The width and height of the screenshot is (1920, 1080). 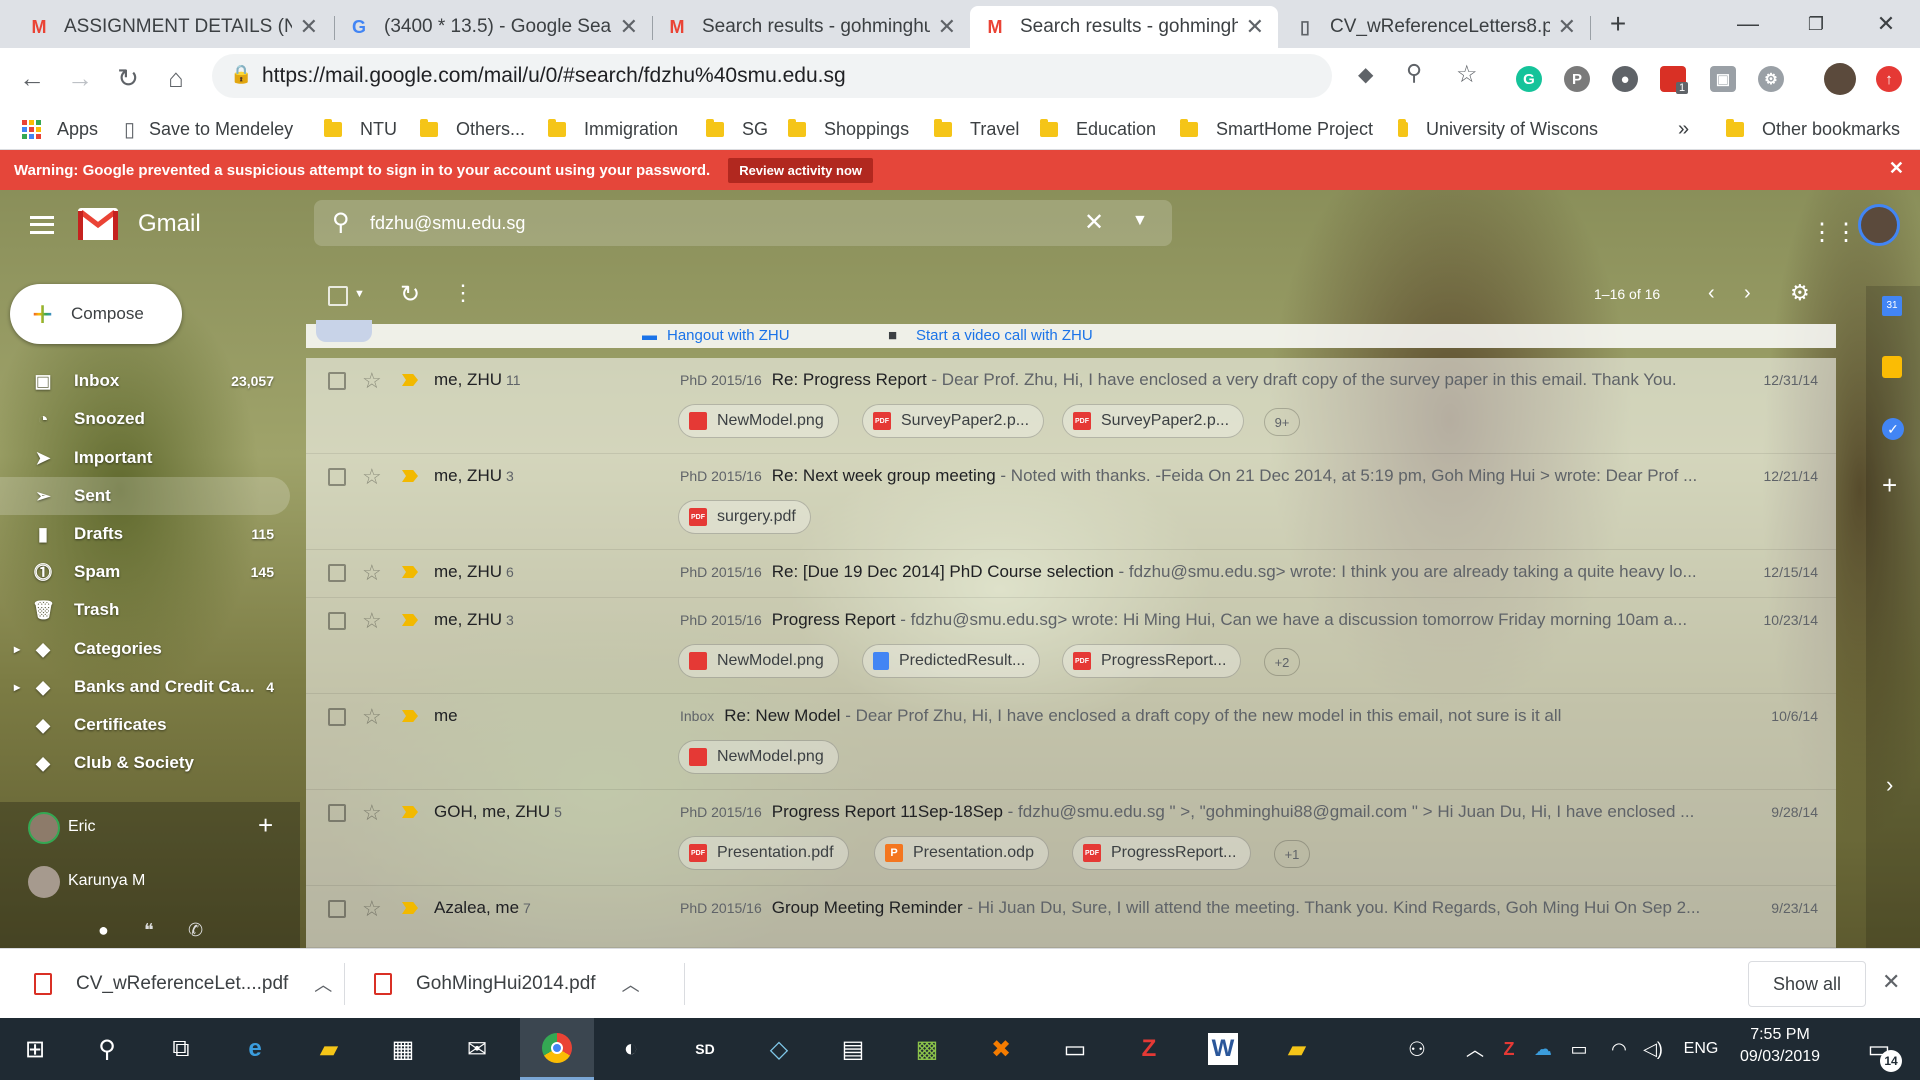 What do you see at coordinates (195, 930) in the screenshot?
I see `phone-icon: ✆` at bounding box center [195, 930].